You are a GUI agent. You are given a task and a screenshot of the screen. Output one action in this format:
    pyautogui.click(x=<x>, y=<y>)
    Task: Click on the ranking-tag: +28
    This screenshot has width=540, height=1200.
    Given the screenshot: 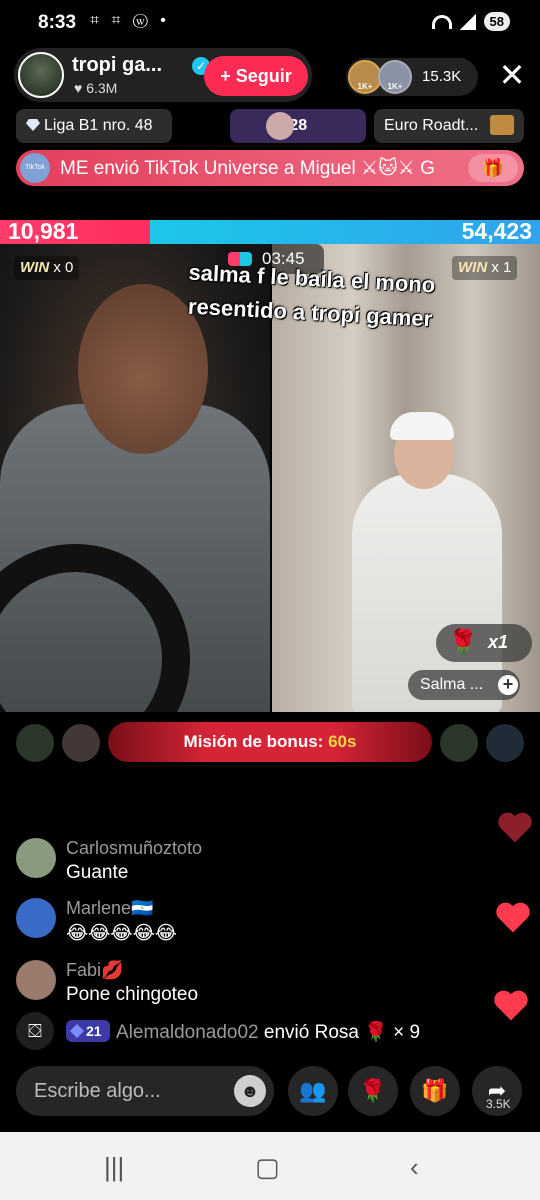 What is the action you would take?
    pyautogui.click(x=298, y=126)
    